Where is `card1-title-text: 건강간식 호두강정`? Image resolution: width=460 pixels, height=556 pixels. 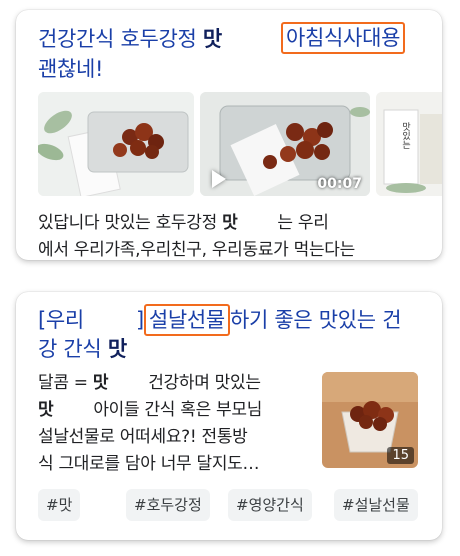
card1-title-text: 건강간식 호두강정 is located at coordinates (120, 39).